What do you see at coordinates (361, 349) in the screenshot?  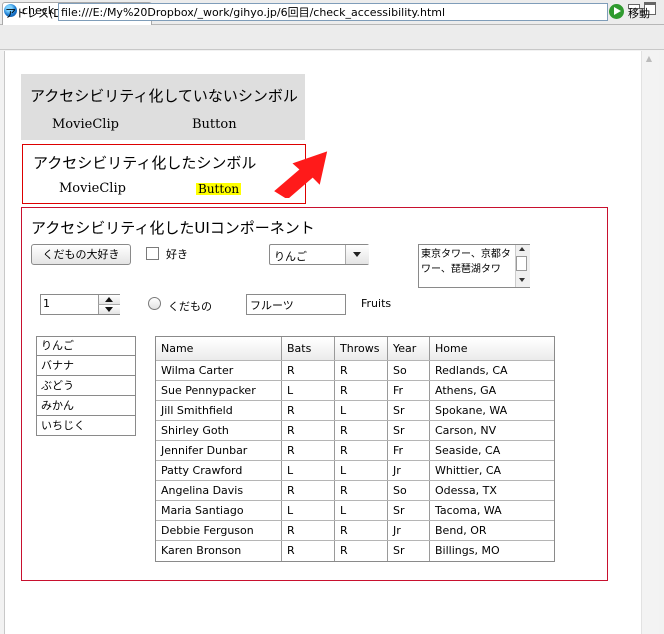 I see `column-header-throws: Throws` at bounding box center [361, 349].